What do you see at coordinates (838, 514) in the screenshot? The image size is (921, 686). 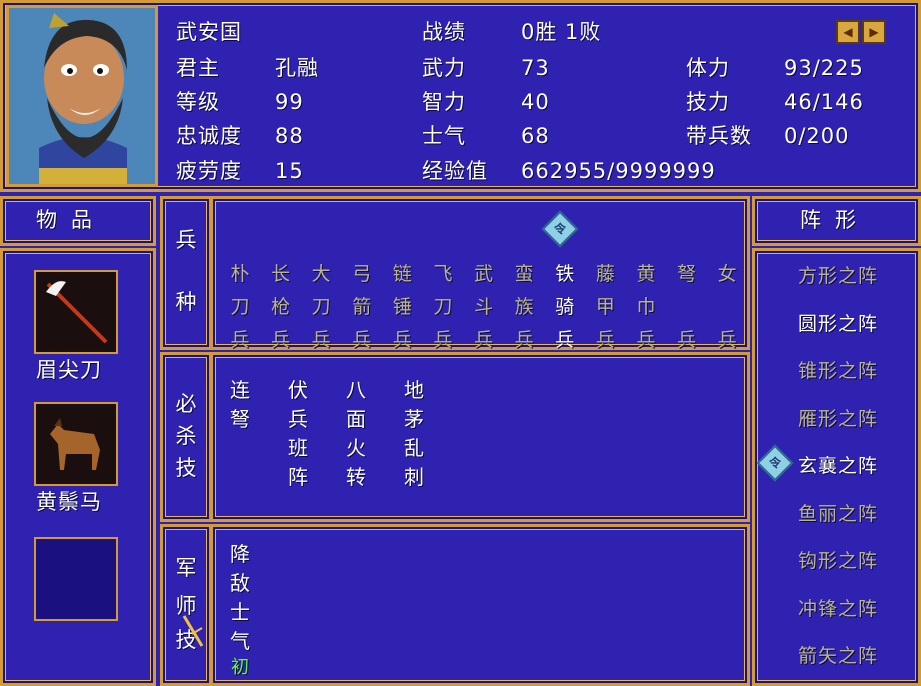 I see `formation-item-6: 鱼丽之阵` at bounding box center [838, 514].